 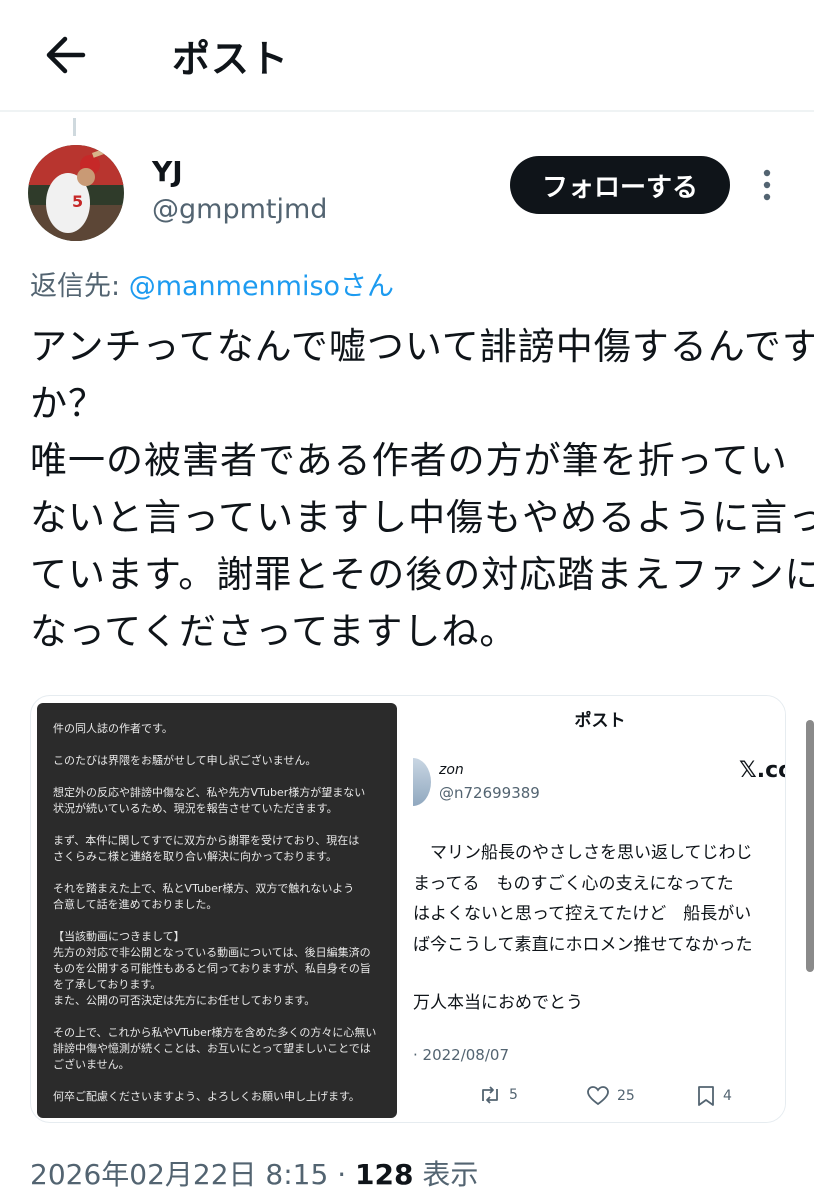 I want to click on embed-action-bar: 5 25 4, so click(x=629, y=1098).